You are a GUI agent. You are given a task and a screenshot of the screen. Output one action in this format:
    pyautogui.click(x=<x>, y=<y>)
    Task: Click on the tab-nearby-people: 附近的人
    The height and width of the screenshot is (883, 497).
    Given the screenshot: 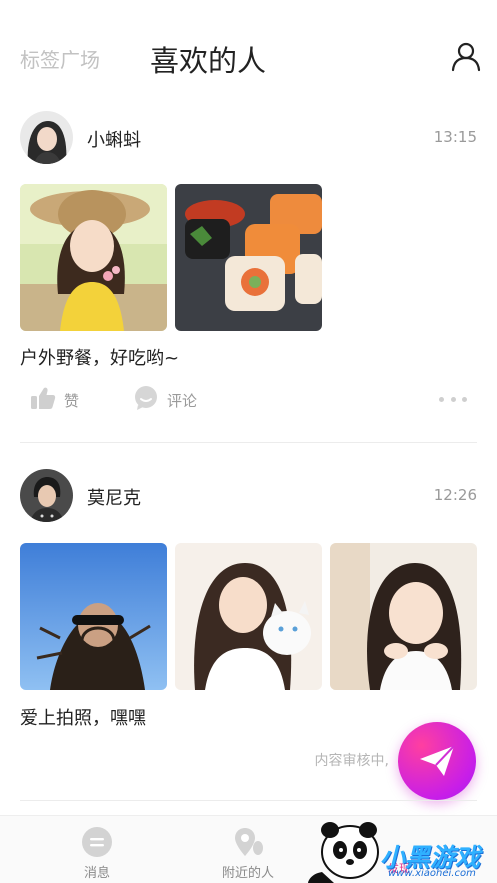 What is the action you would take?
    pyautogui.click(x=248, y=849)
    